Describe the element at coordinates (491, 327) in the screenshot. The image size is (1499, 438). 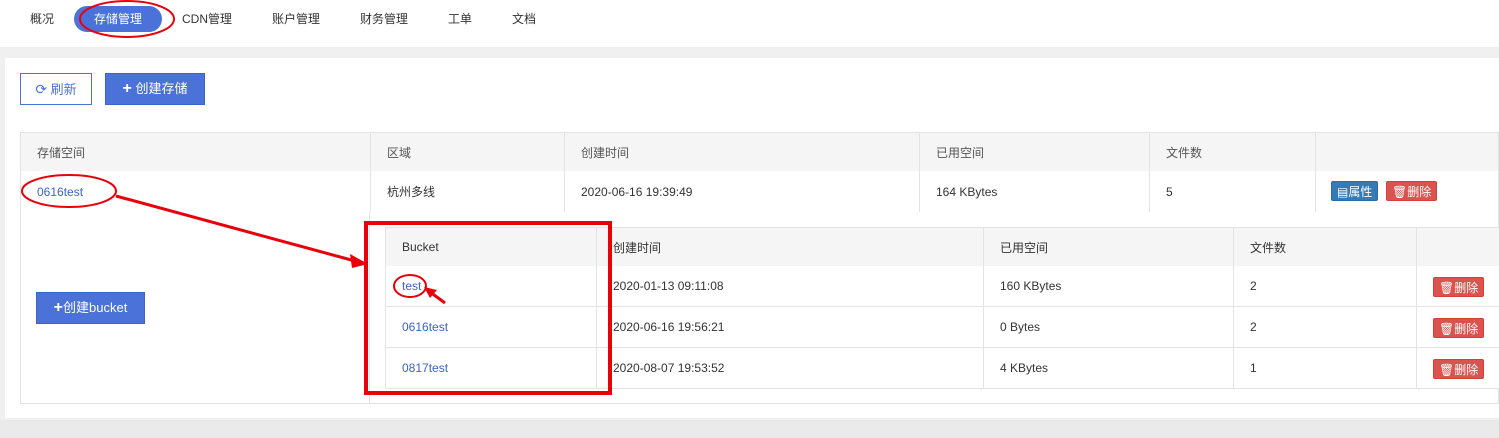
I see `bucket-name-cell: 0616test` at that location.